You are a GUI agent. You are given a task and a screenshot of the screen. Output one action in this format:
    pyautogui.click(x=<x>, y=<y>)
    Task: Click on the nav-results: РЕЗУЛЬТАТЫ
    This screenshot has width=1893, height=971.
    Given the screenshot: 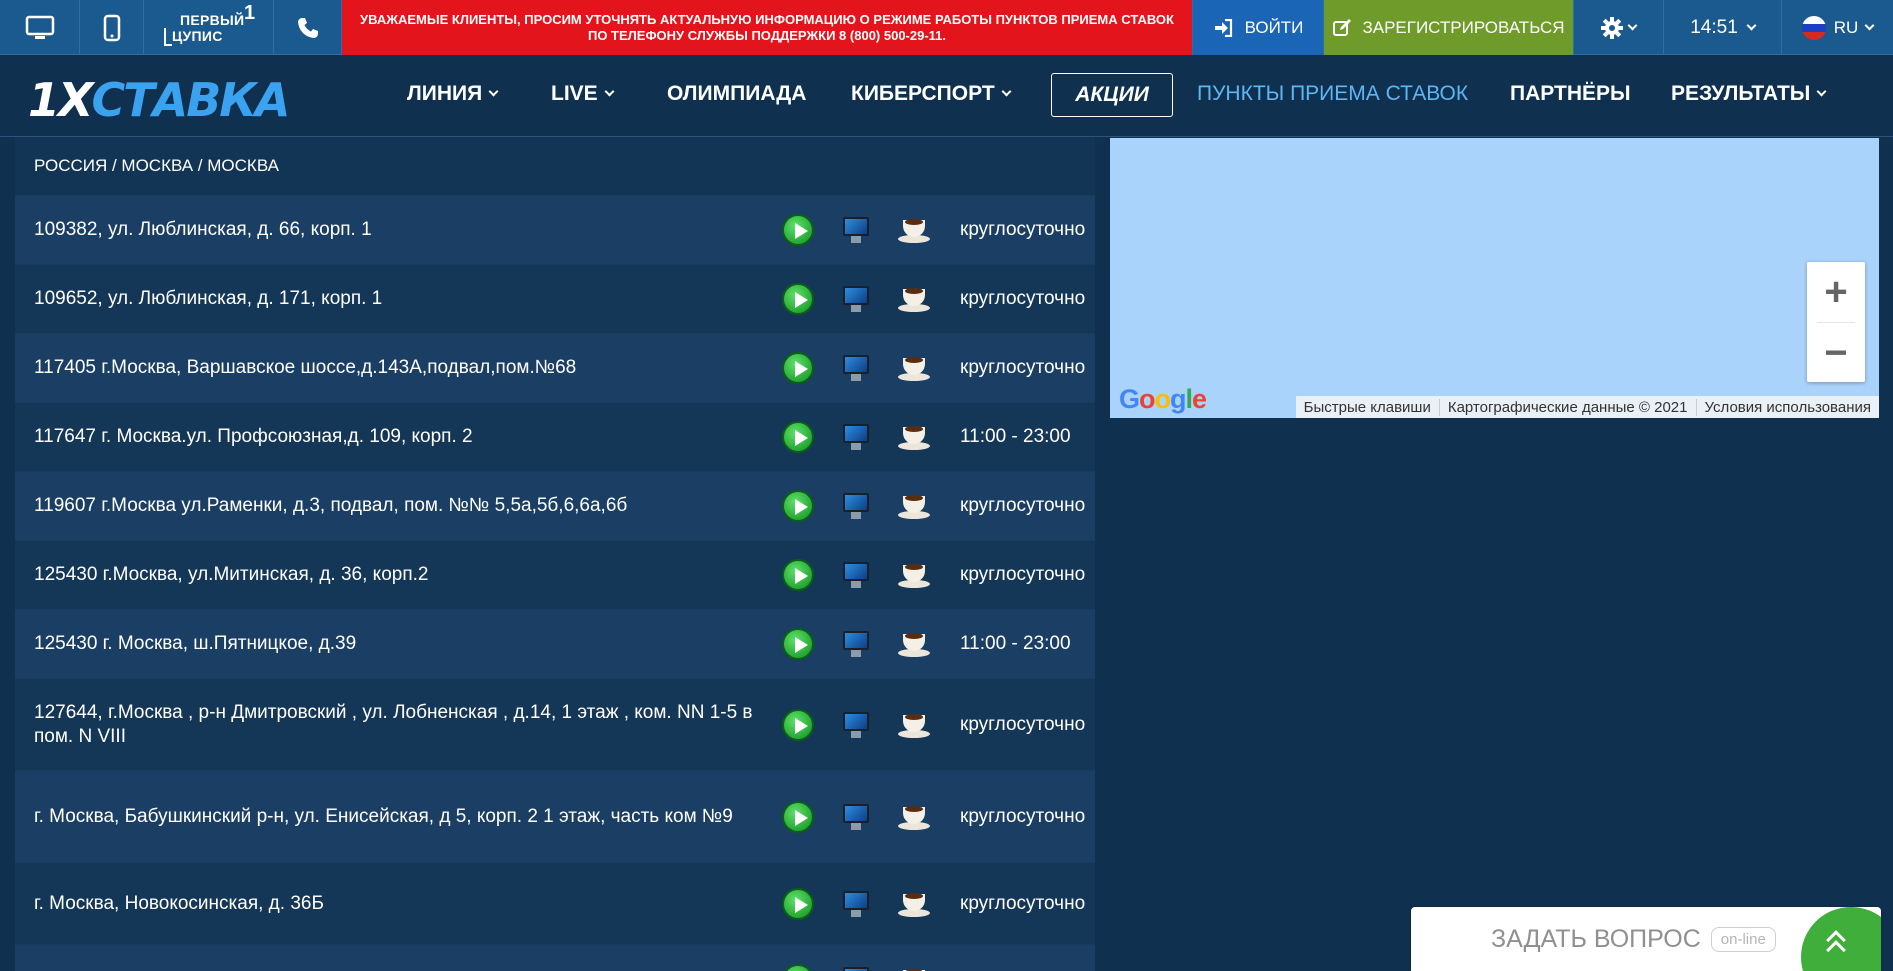 What is the action you would take?
    pyautogui.click(x=1749, y=94)
    